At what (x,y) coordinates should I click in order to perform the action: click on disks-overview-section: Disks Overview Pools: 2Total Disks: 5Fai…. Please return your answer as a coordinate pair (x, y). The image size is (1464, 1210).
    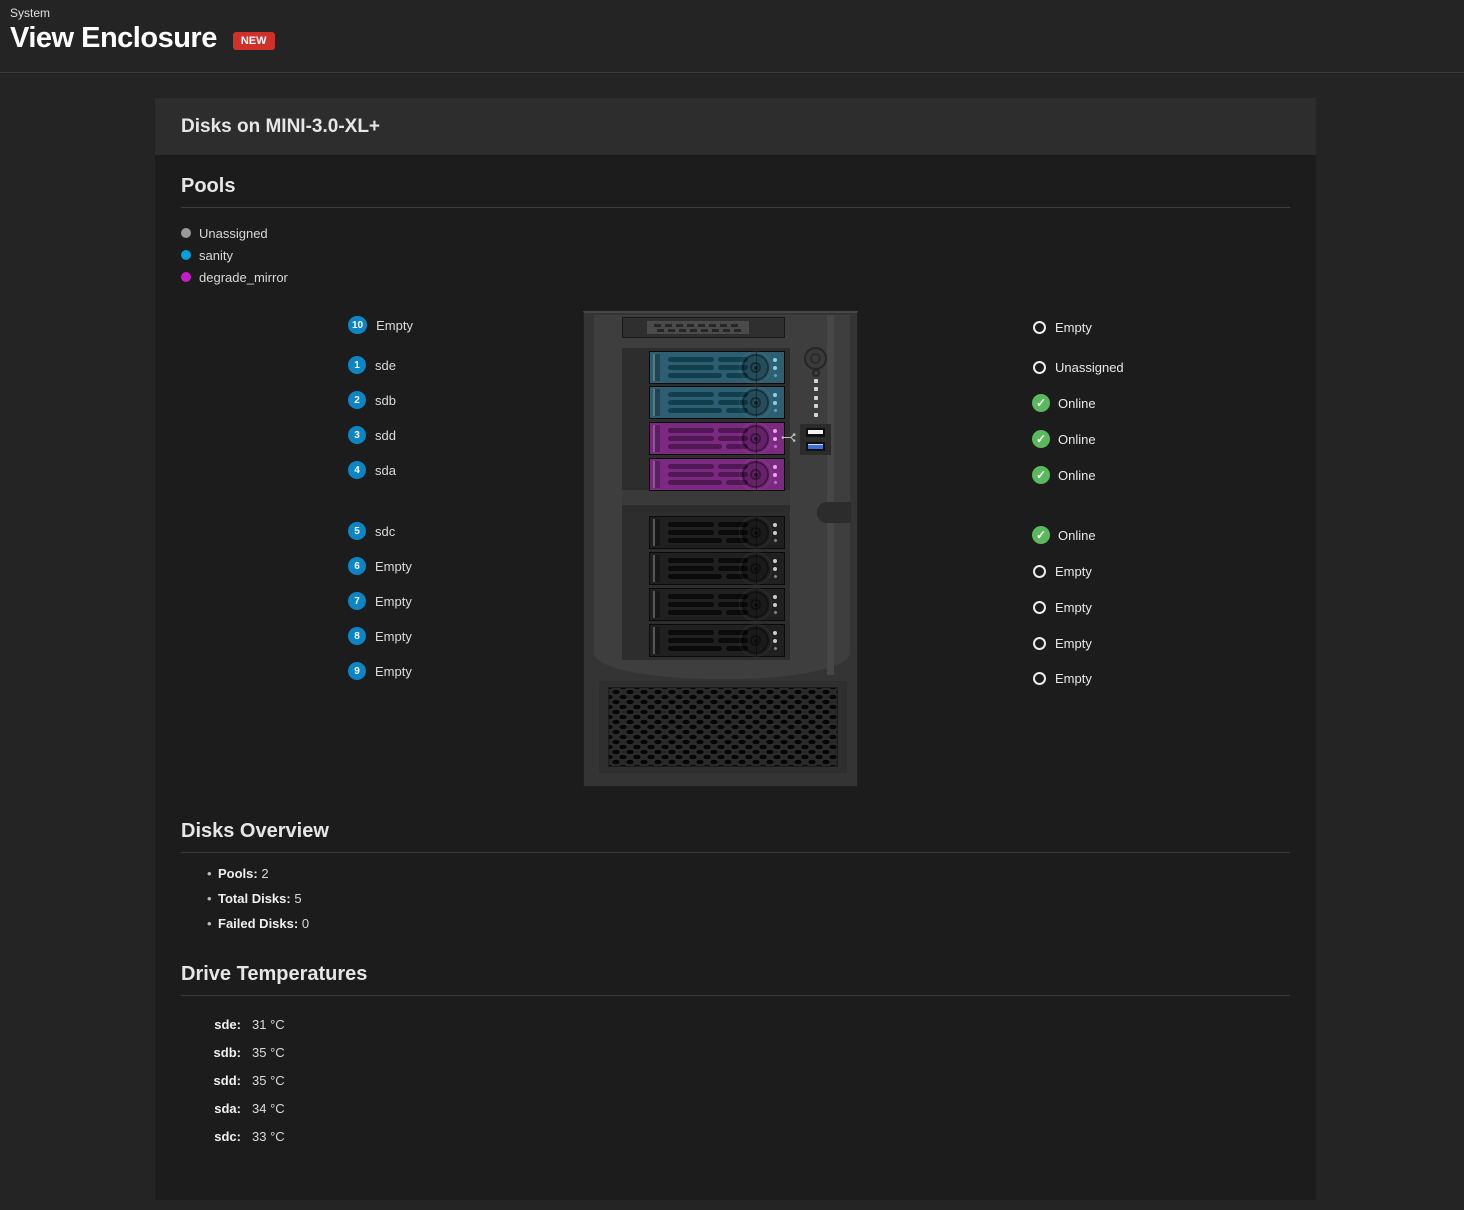
    Looking at the image, I should click on (735, 878).